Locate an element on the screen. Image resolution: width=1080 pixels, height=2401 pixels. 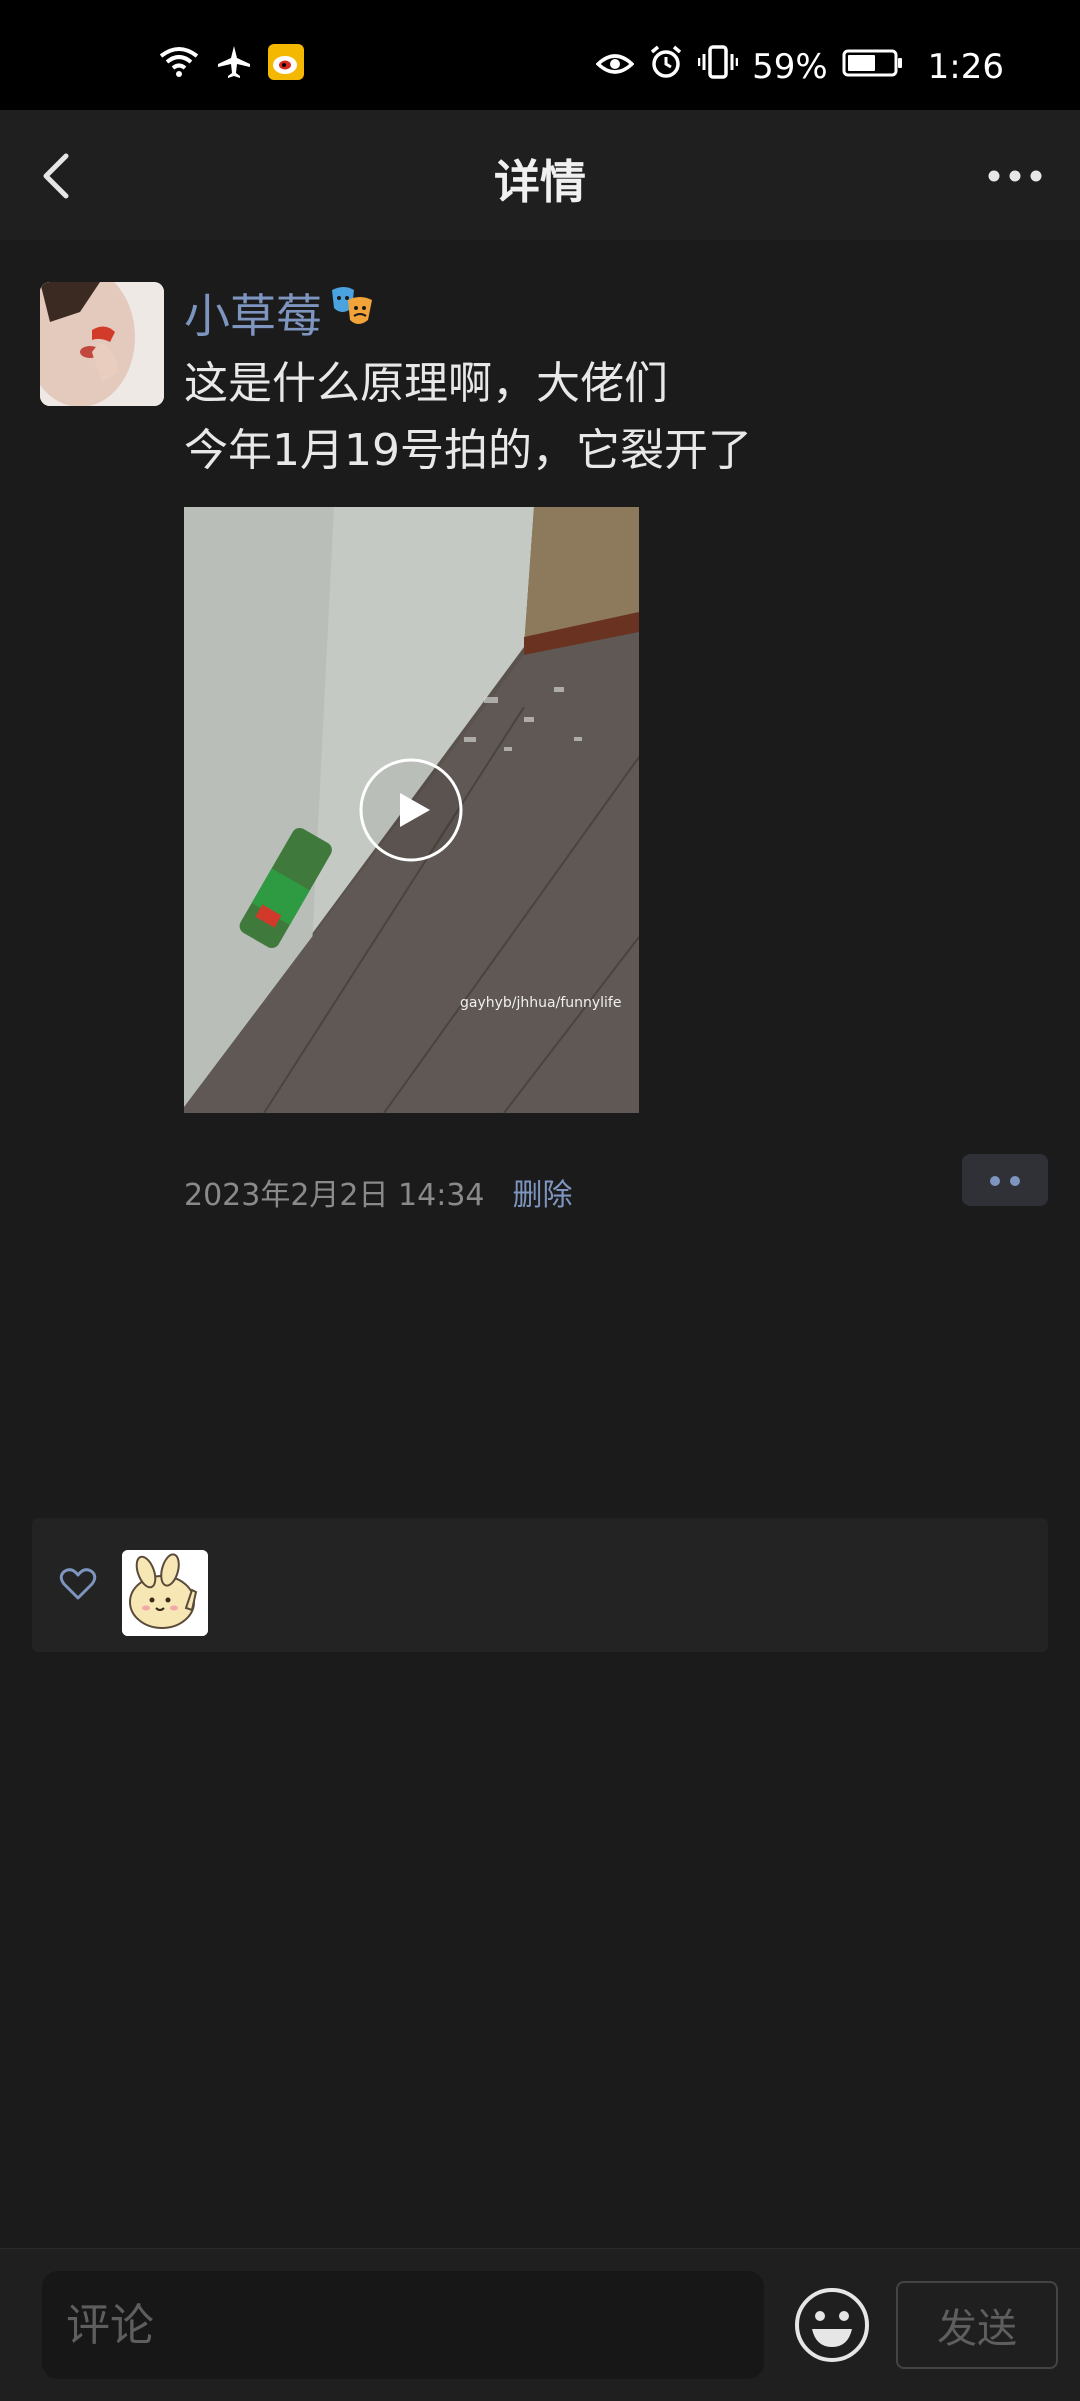
alarm-icon is located at coordinates (666, 66).